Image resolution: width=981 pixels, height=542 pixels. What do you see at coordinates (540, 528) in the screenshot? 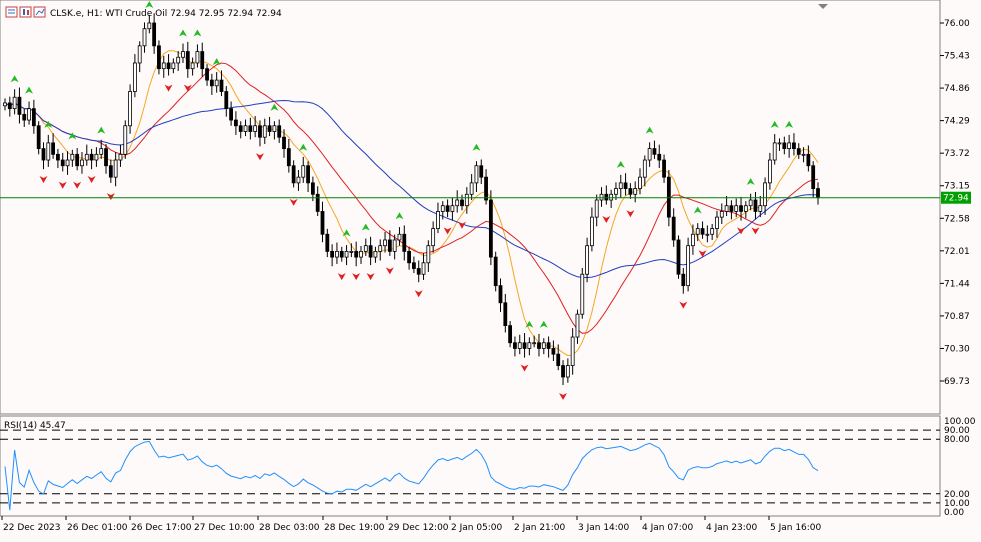
I see `time-tick-label: 2 Jan 21:00` at bounding box center [540, 528].